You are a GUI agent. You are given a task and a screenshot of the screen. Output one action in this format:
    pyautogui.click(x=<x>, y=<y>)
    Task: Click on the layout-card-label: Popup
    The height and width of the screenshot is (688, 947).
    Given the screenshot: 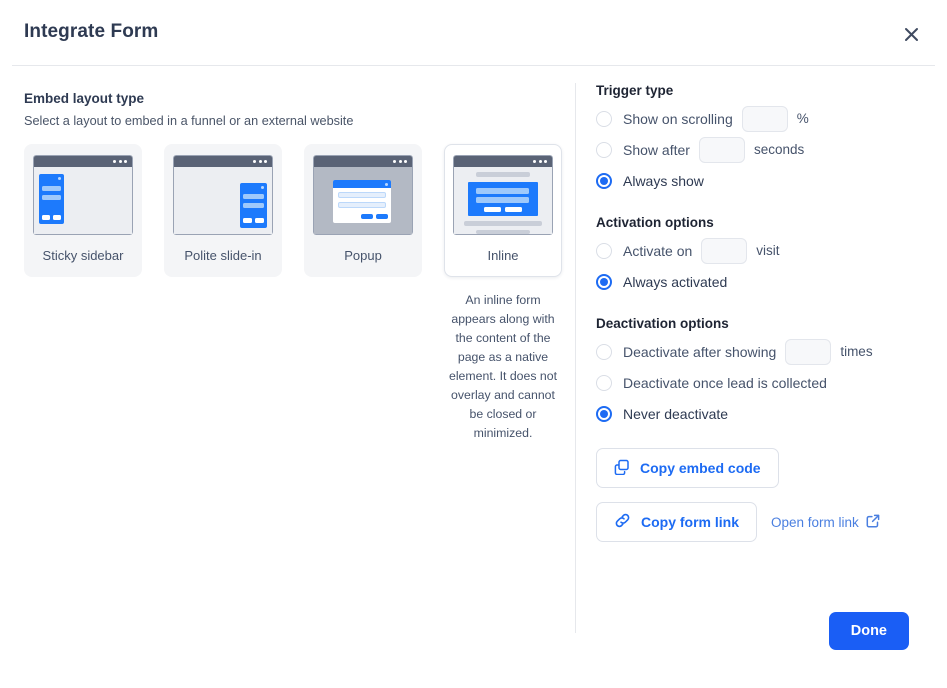 What is the action you would take?
    pyautogui.click(x=363, y=255)
    